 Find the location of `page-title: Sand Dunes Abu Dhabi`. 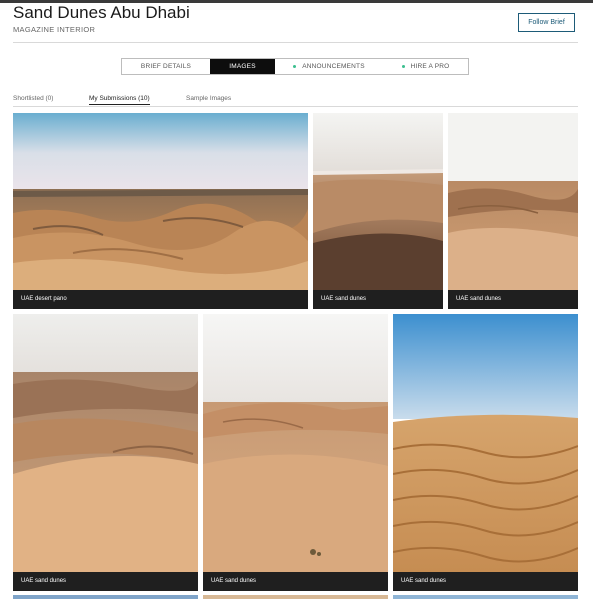

page-title: Sand Dunes Abu Dhabi is located at coordinates (101, 12).